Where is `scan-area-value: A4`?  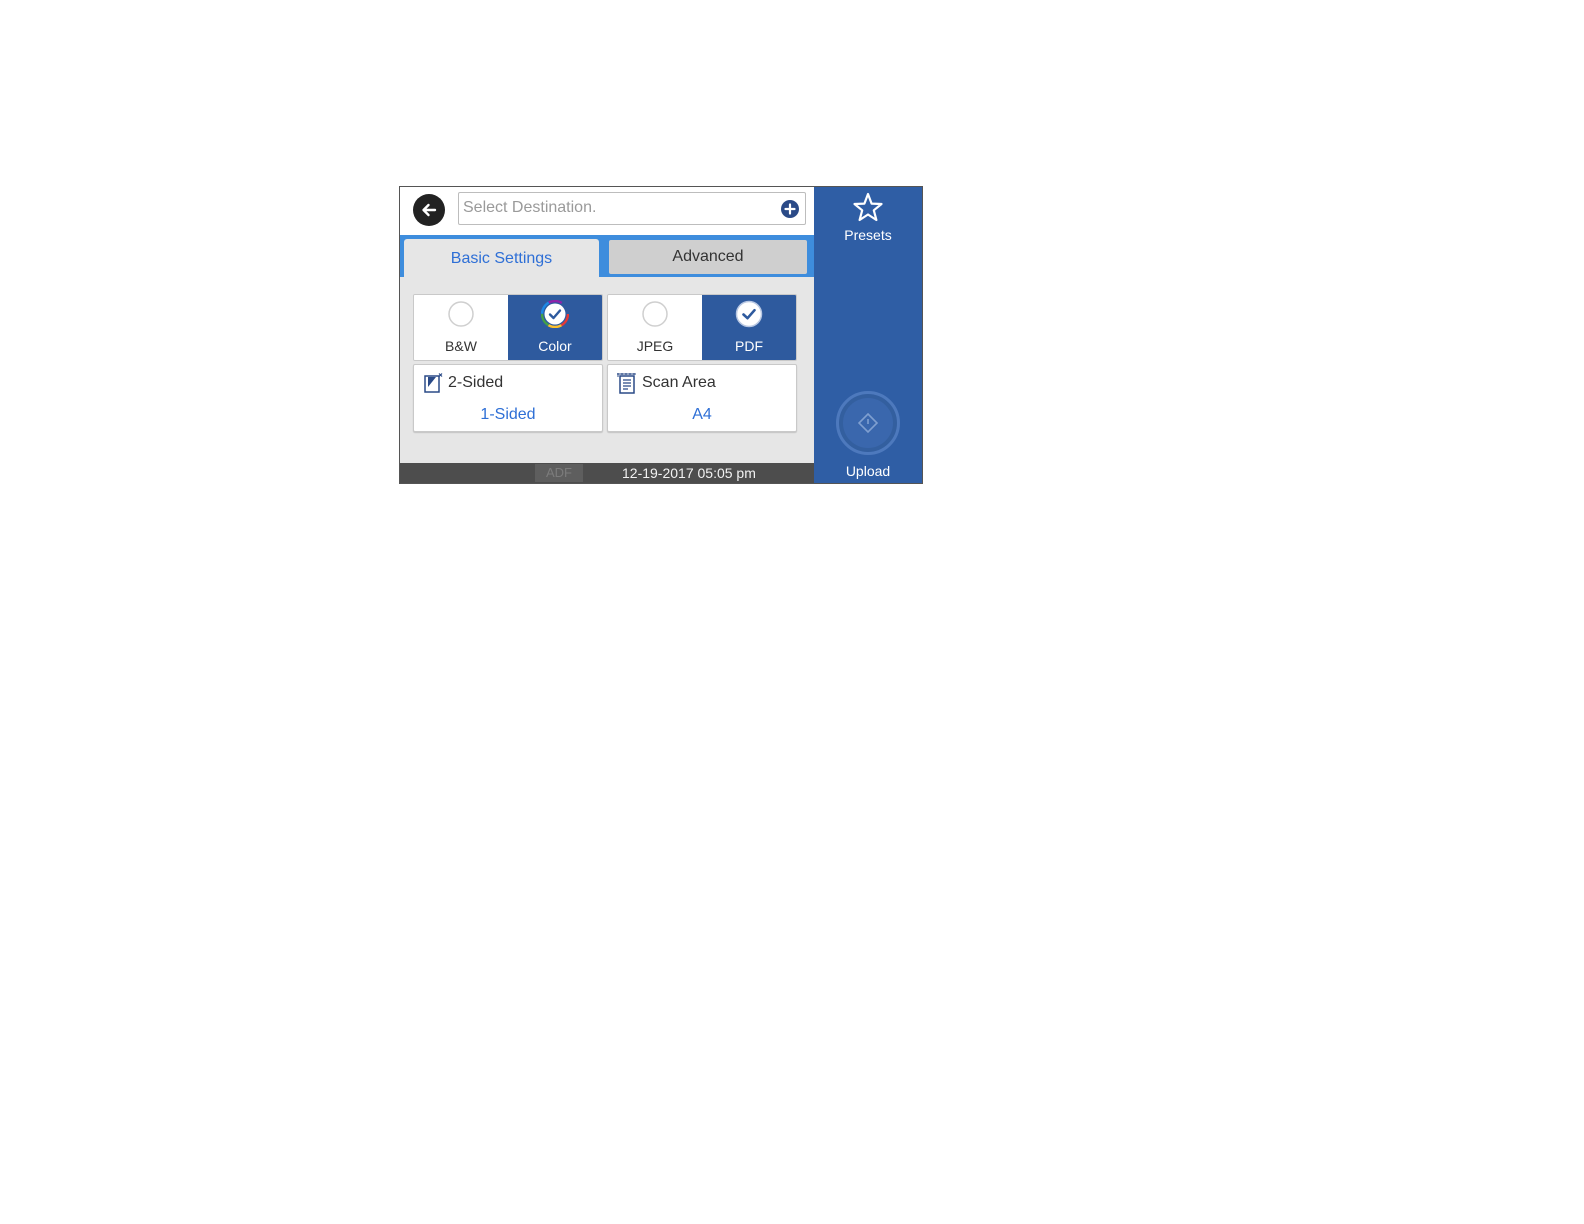
scan-area-value: A4 is located at coordinates (702, 414).